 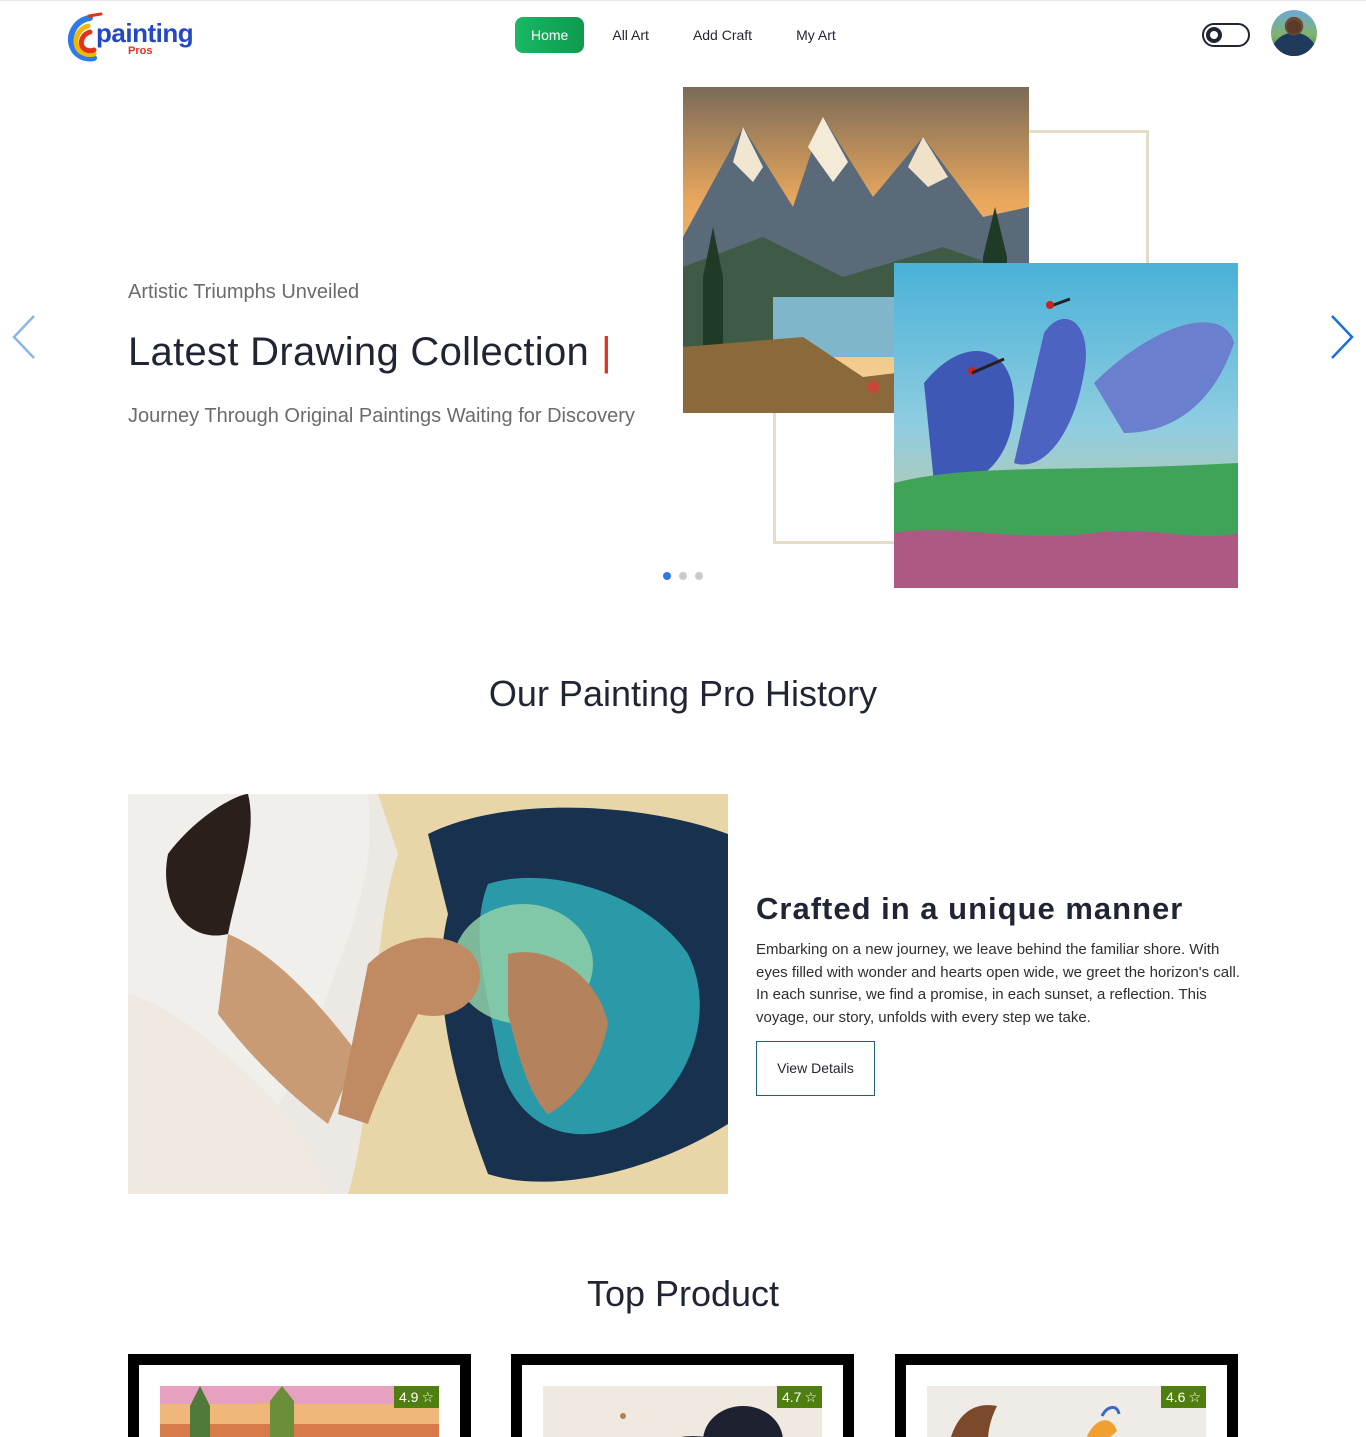 What do you see at coordinates (970, 908) in the screenshot?
I see `history-heading: Crafted in a unique manner` at bounding box center [970, 908].